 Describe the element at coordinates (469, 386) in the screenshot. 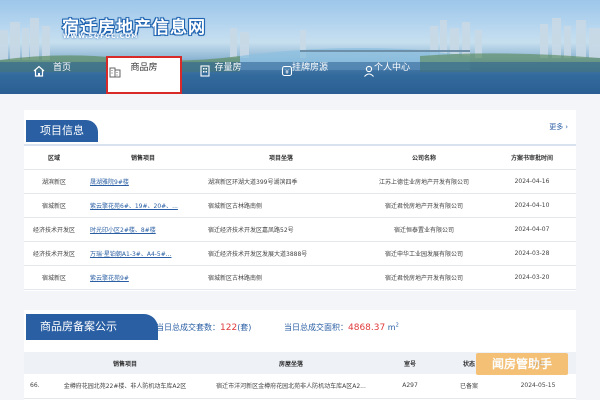

I see `cell-status: 已备案` at that location.